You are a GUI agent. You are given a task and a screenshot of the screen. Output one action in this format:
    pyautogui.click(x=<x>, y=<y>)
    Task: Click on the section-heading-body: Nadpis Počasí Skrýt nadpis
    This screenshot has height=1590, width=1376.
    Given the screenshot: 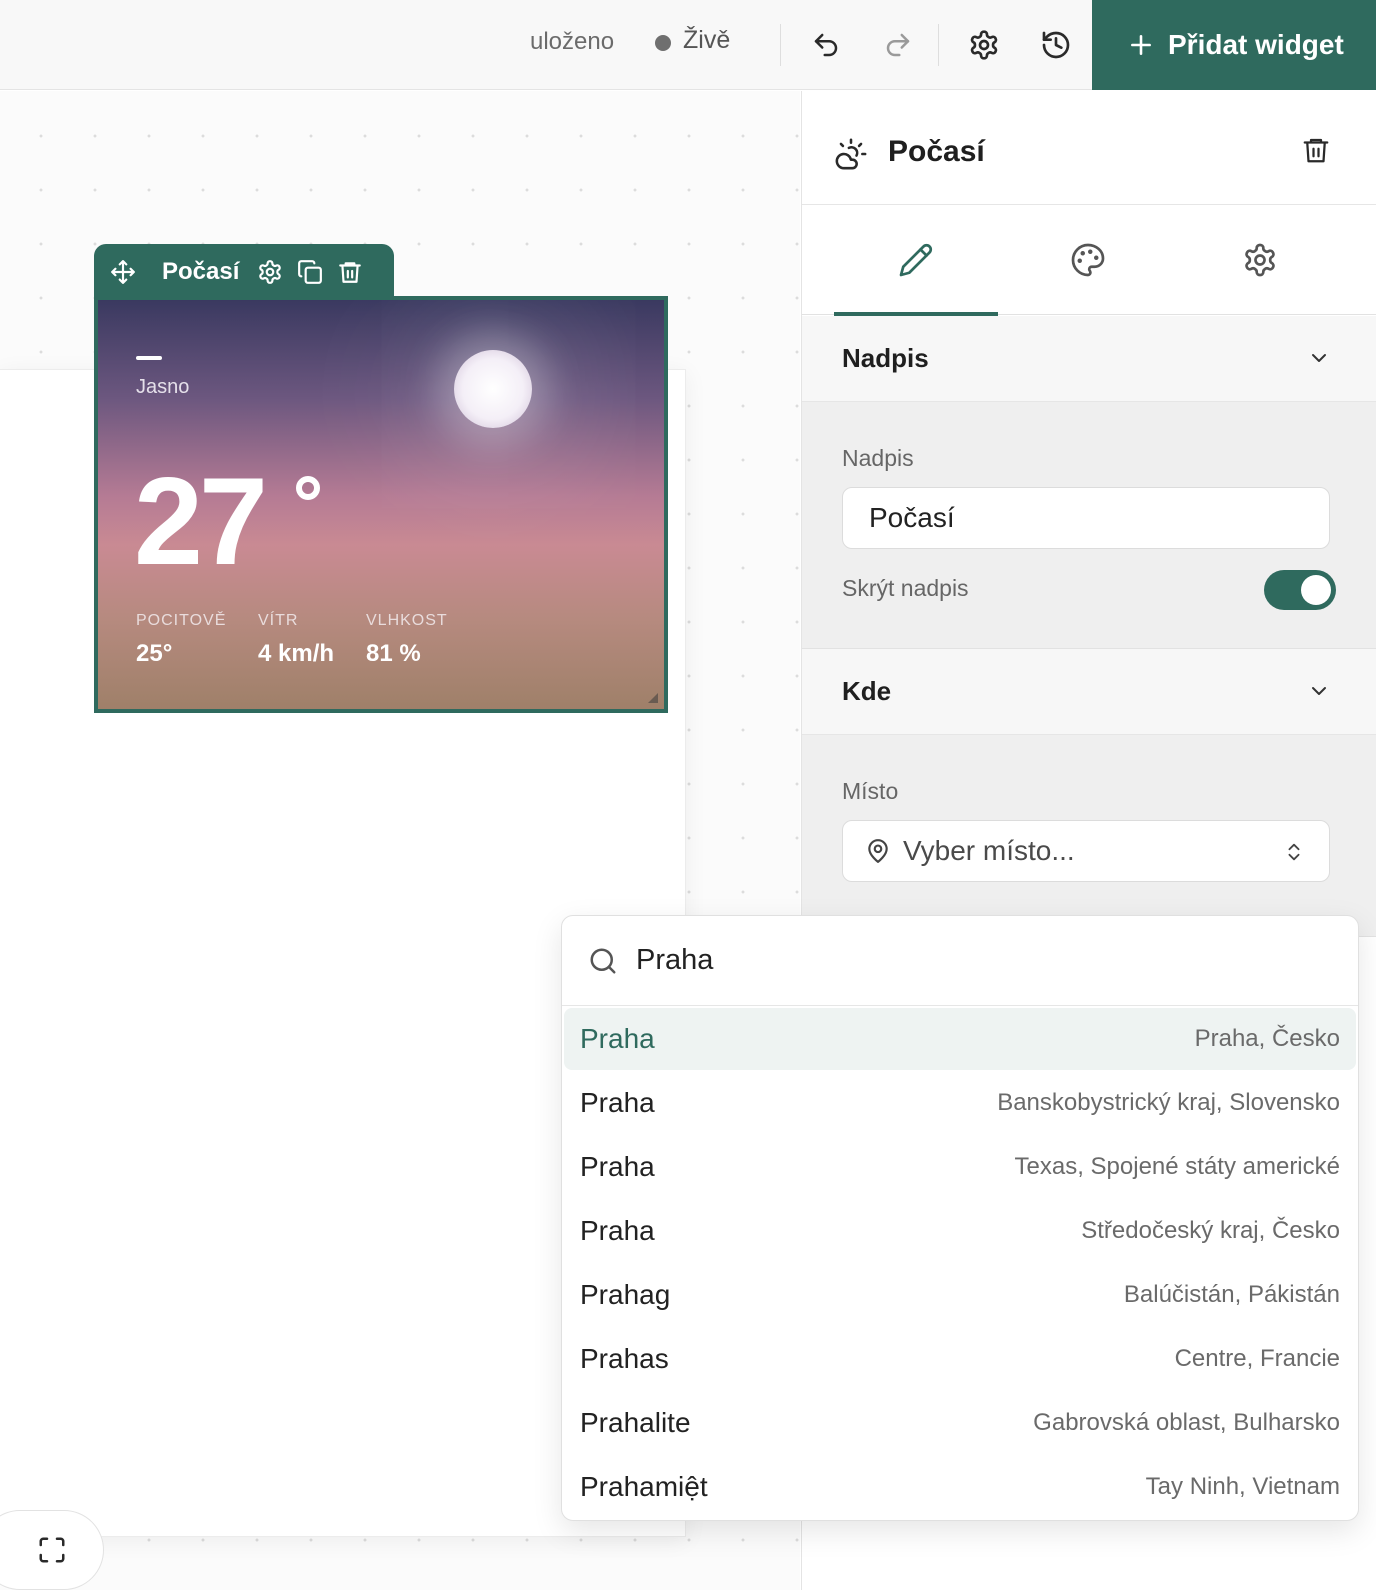 What is the action you would take?
    pyautogui.click(x=1089, y=525)
    